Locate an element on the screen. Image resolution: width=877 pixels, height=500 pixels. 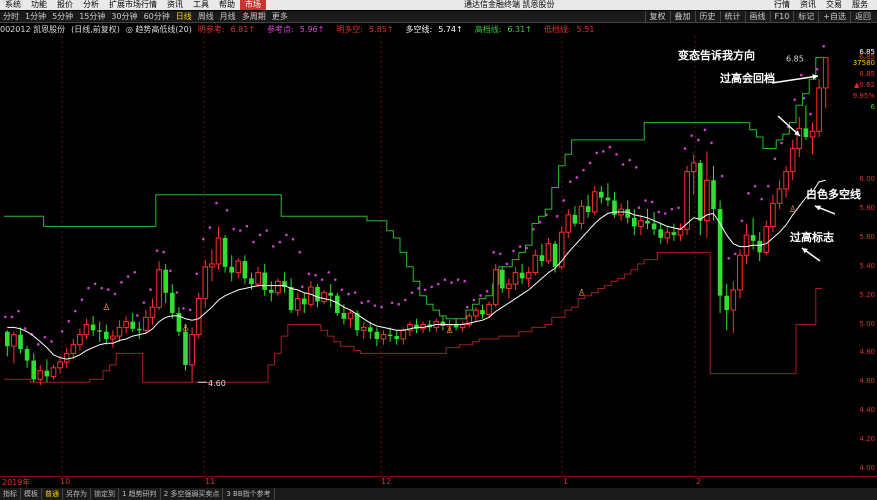
tab-60min: 60分钟 is located at coordinates (157, 16).